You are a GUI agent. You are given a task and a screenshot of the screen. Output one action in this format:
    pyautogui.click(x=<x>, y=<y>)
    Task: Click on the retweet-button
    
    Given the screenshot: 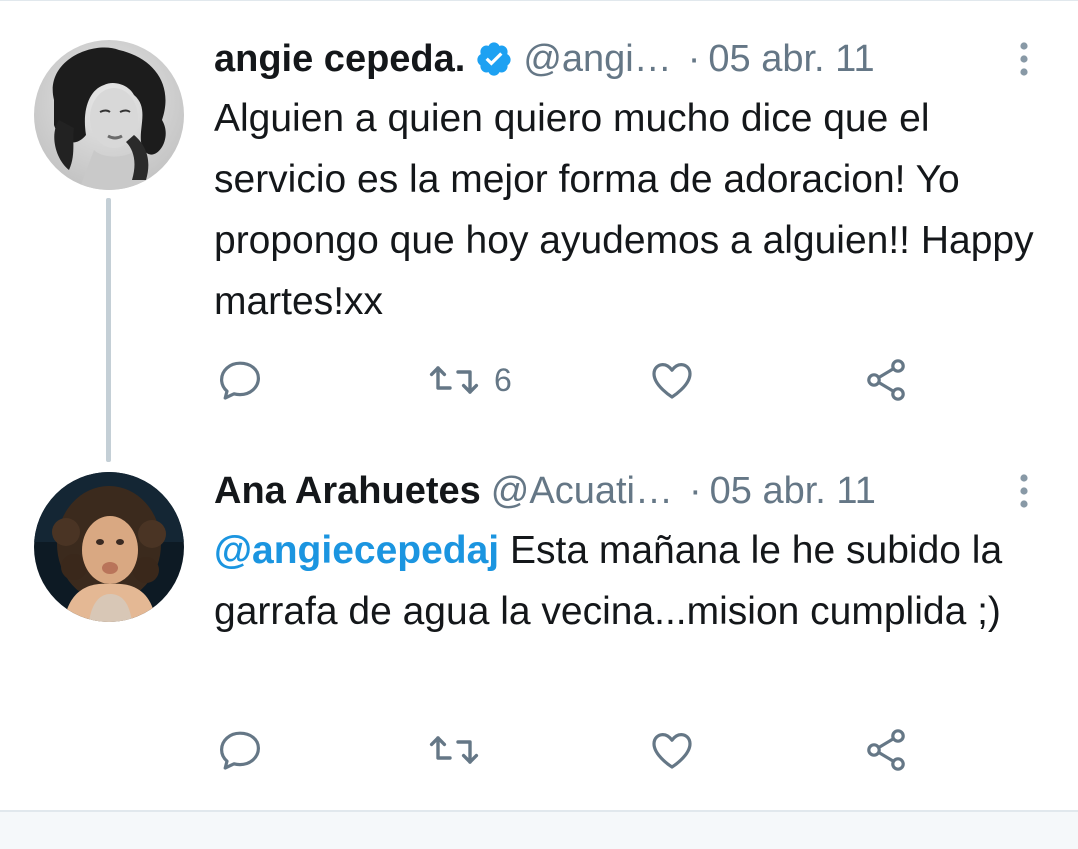 What is the action you would take?
    pyautogui.click(x=461, y=750)
    